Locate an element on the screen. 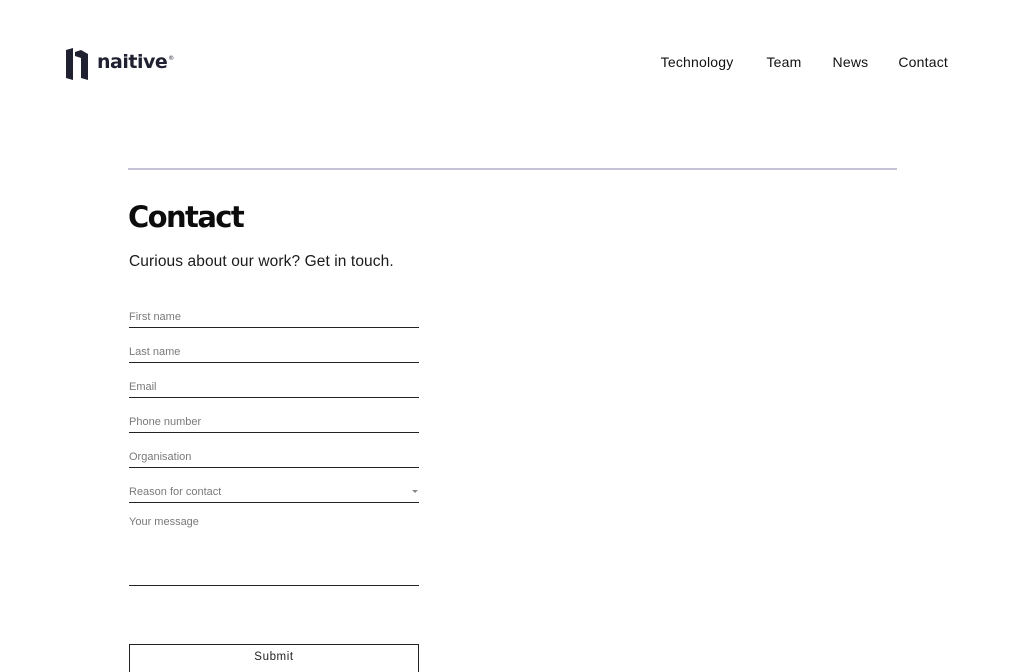 The height and width of the screenshot is (672, 1024). email-field-wrapper is located at coordinates (274, 380).